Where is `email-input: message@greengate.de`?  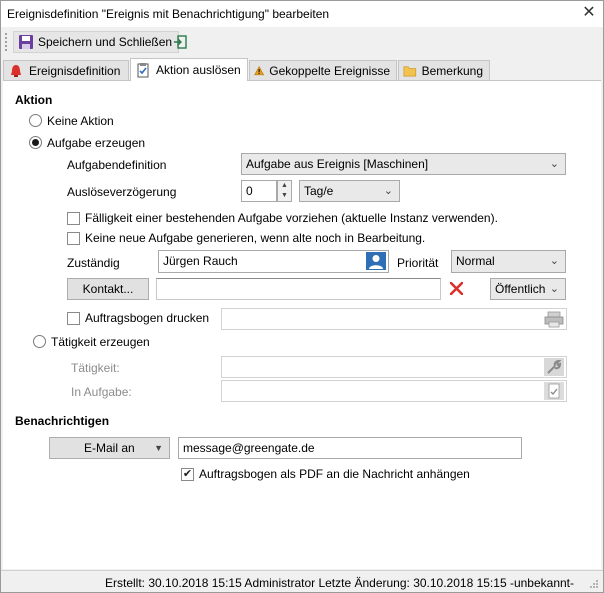 email-input: message@greengate.de is located at coordinates (350, 448).